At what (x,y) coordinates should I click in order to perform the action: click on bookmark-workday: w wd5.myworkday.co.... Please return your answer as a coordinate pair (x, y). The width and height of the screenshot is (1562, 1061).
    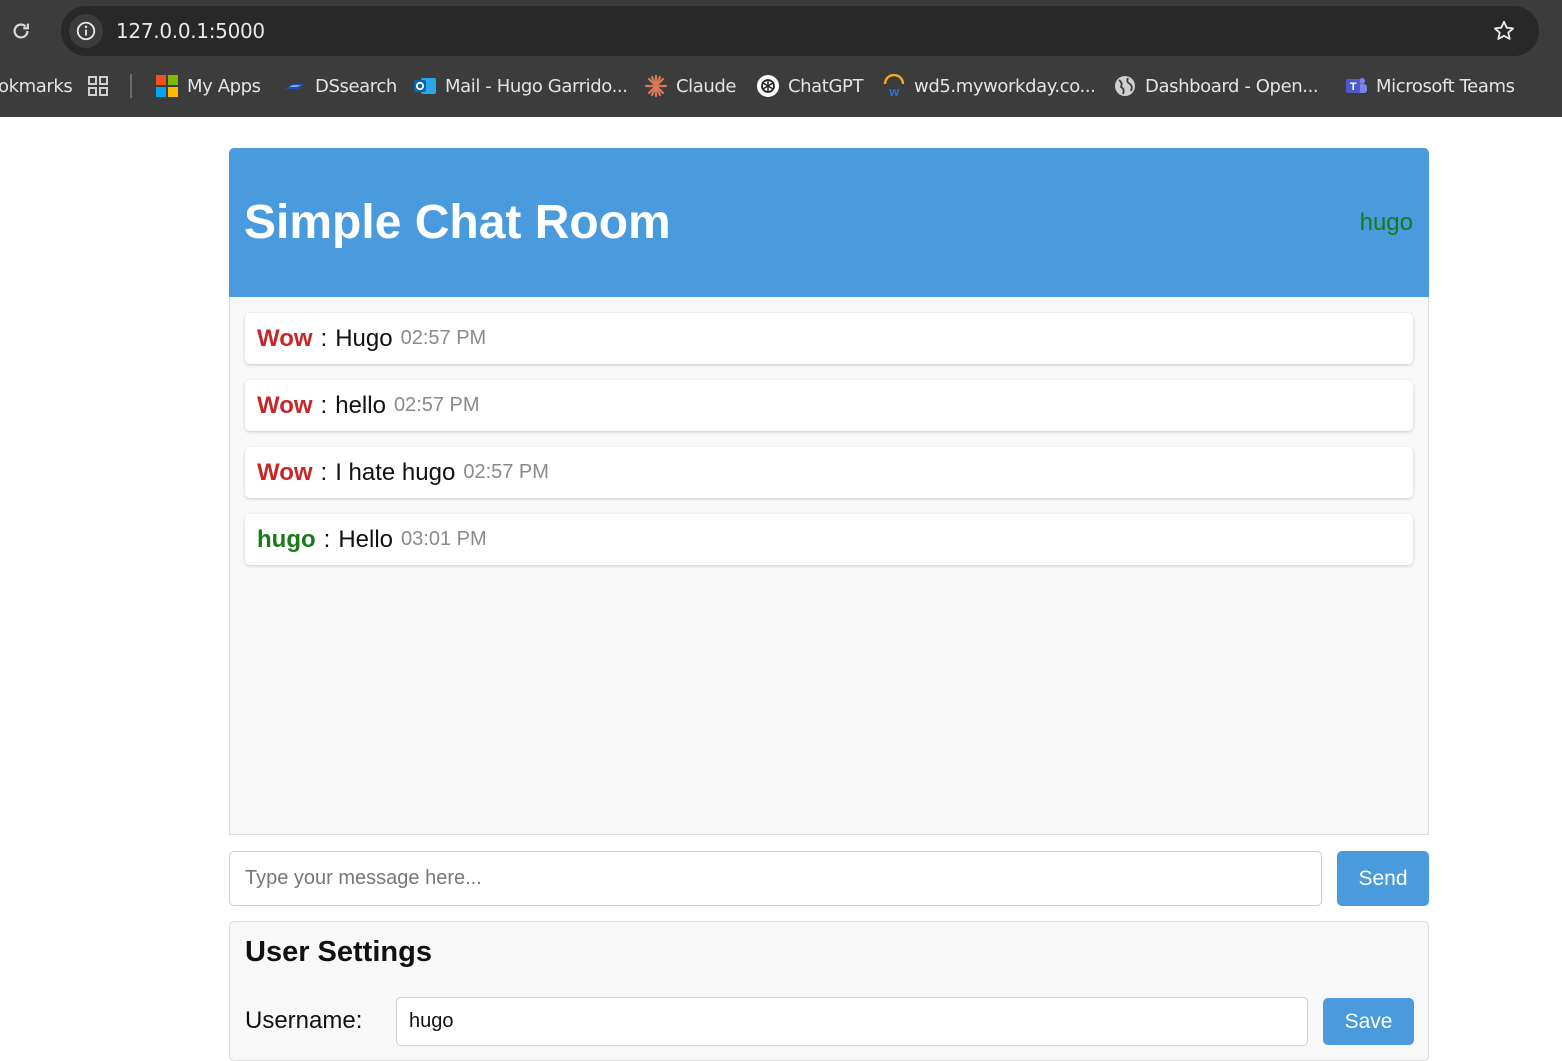
    Looking at the image, I should click on (989, 86).